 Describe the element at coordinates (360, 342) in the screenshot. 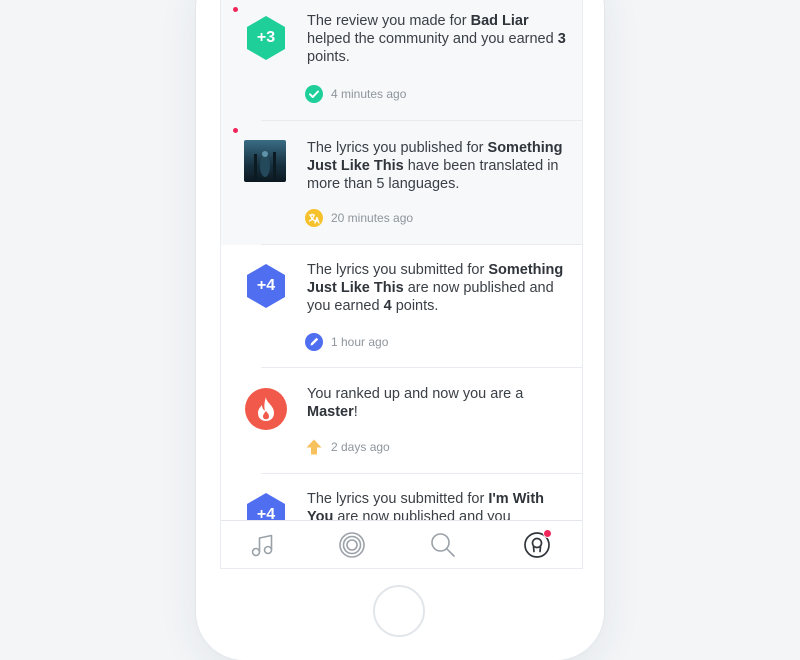

I see `timestamp: 1 hour ago` at that location.